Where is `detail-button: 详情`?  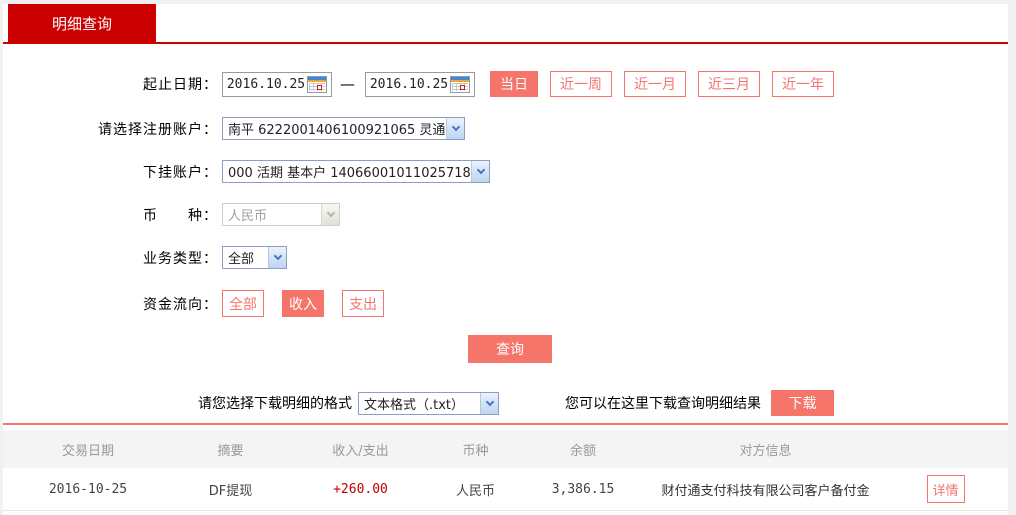 detail-button: 详情 is located at coordinates (945, 489).